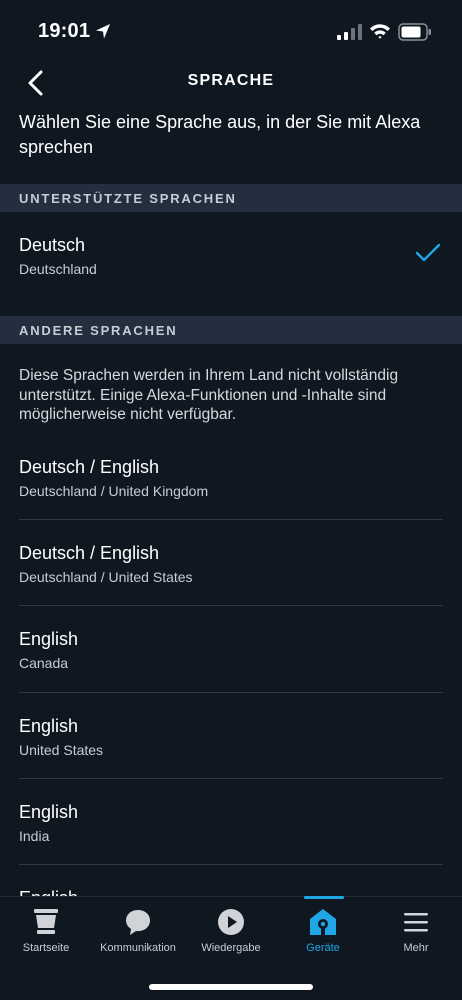  What do you see at coordinates (416, 922) in the screenshot?
I see `menu-icon` at bounding box center [416, 922].